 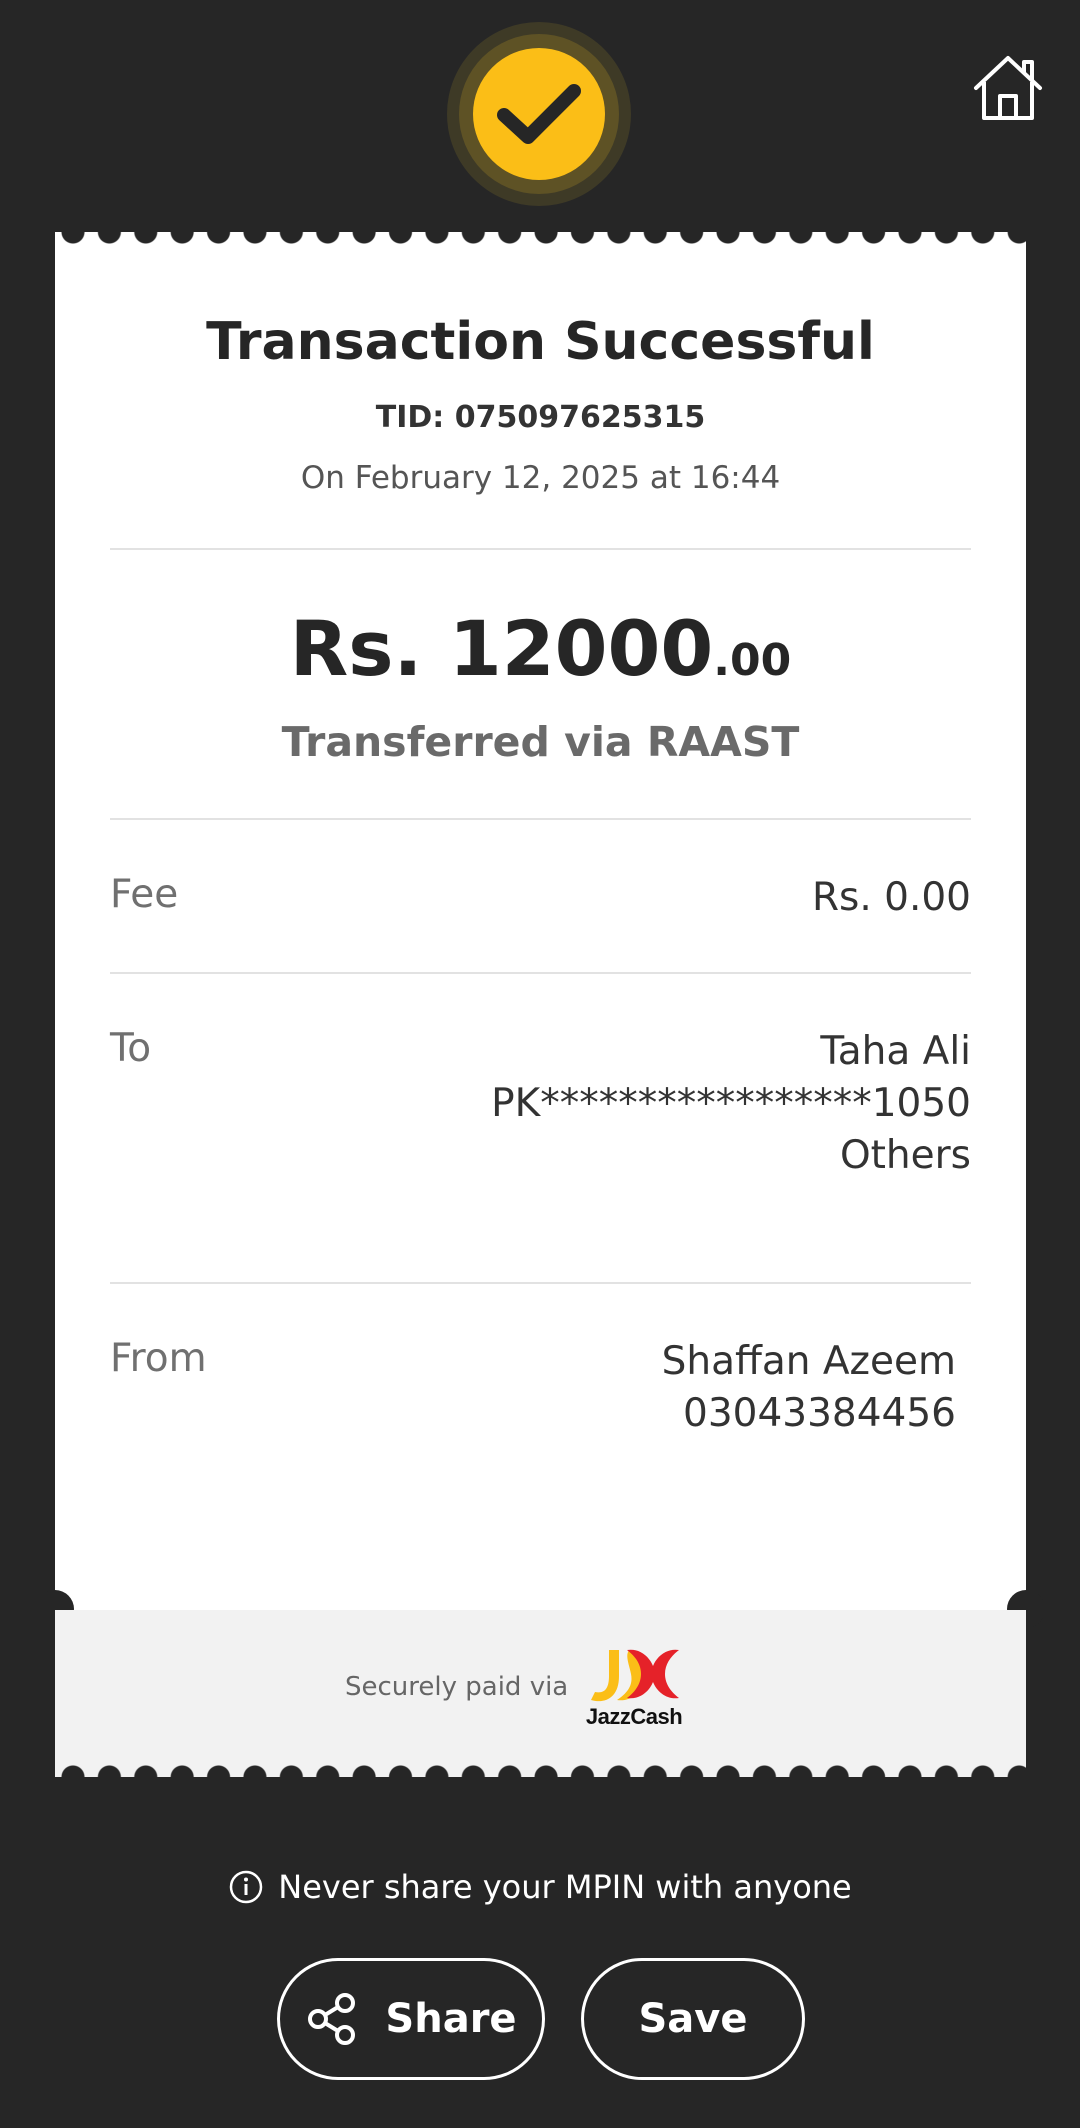 I want to click on share-icon, so click(x=332, y=2019).